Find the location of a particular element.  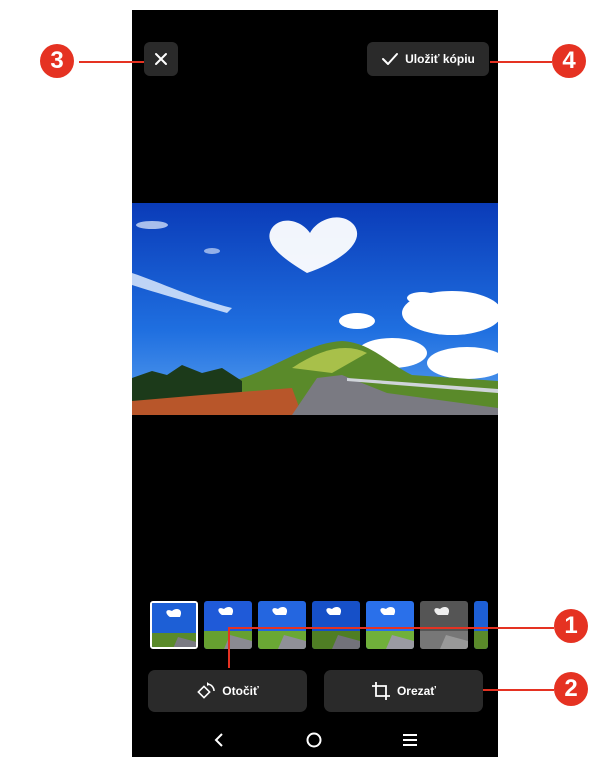

close-icon is located at coordinates (161, 59).